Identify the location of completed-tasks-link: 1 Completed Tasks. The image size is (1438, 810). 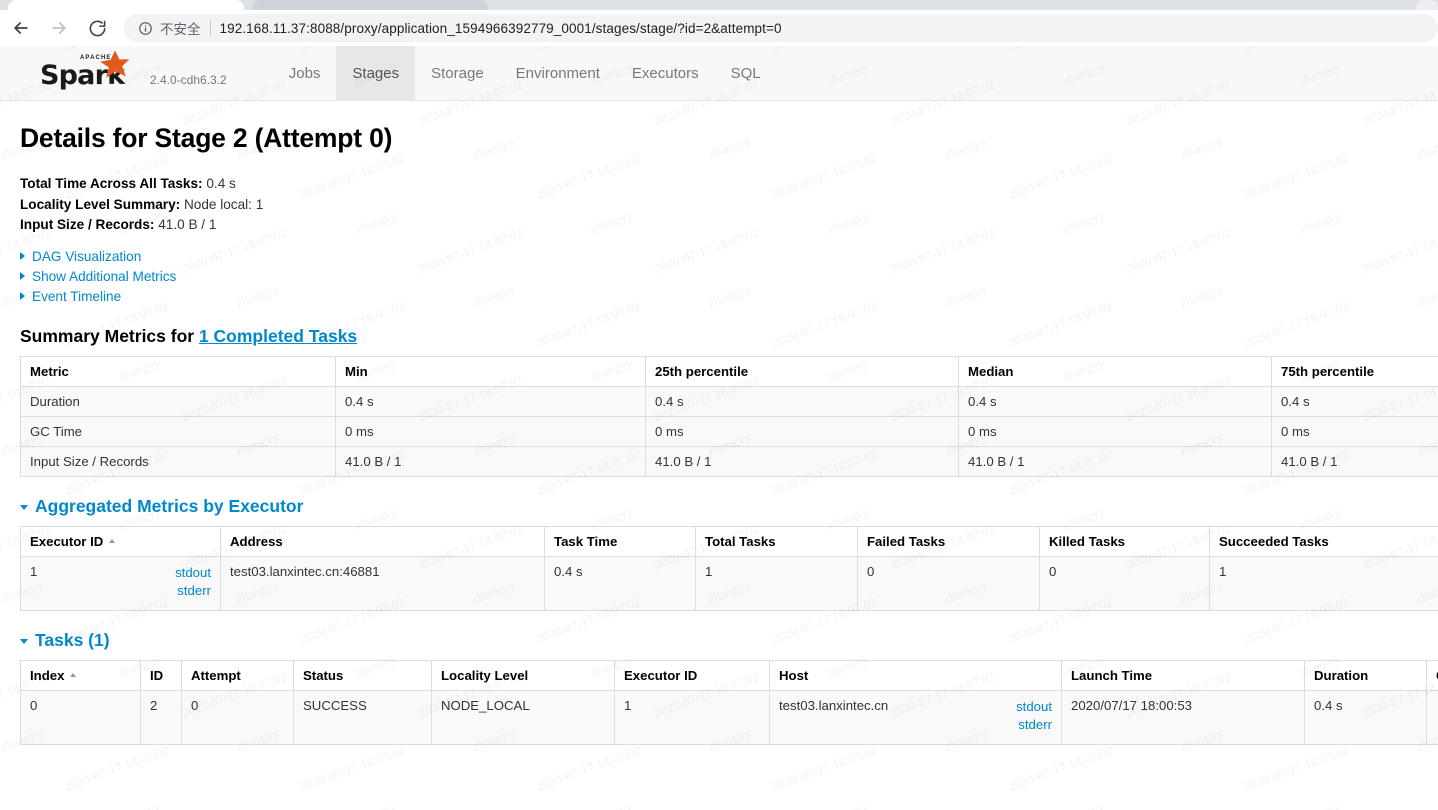
(278, 336).